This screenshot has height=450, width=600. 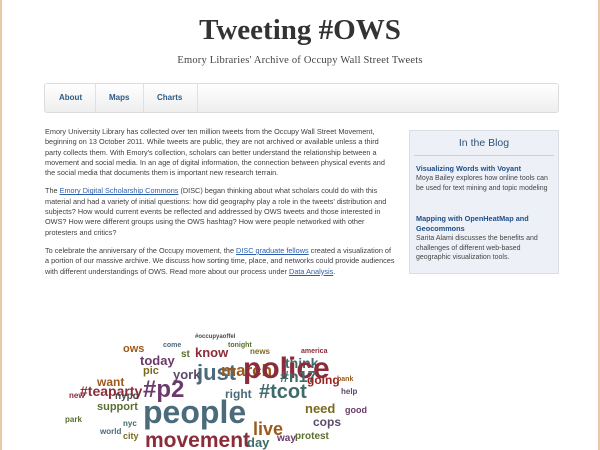 What do you see at coordinates (323, 380) in the screenshot?
I see `cloud-word: going` at bounding box center [323, 380].